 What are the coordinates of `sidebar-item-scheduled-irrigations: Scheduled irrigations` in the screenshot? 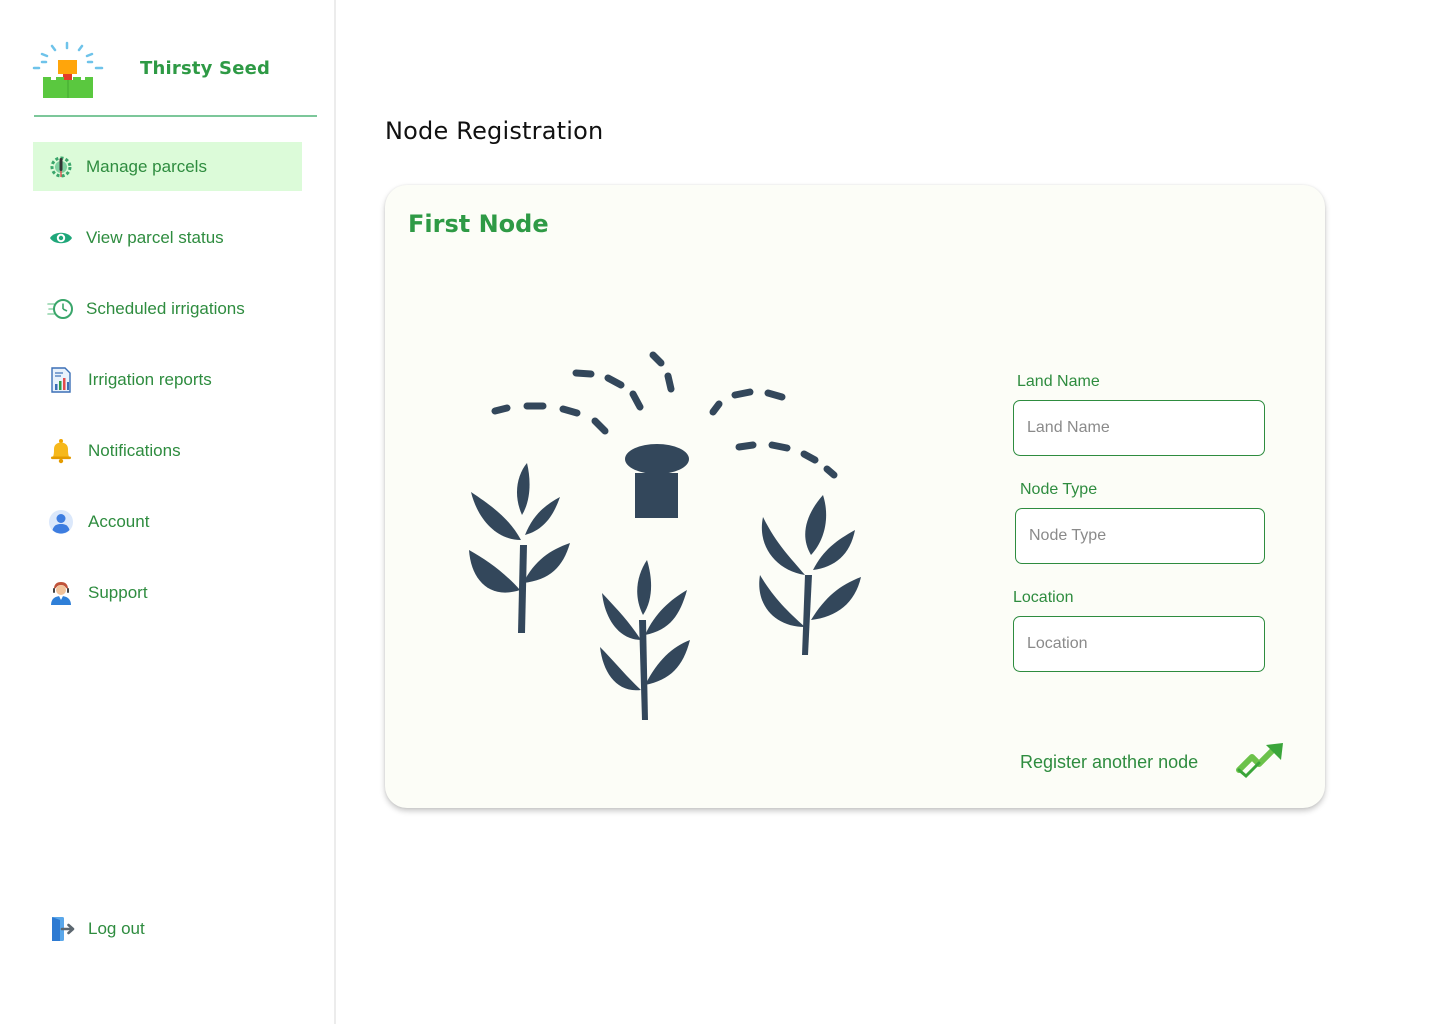 It's located at (167, 308).